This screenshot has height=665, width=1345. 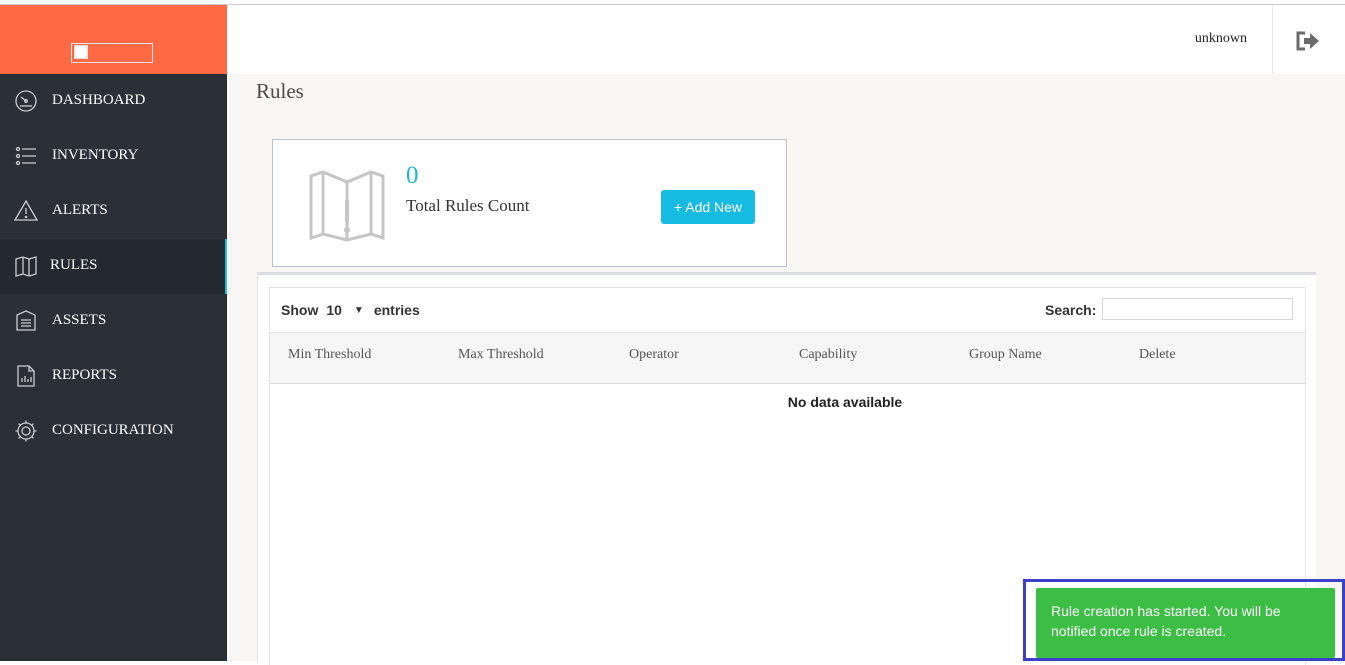 I want to click on broken-image-icon, so click(x=81, y=52).